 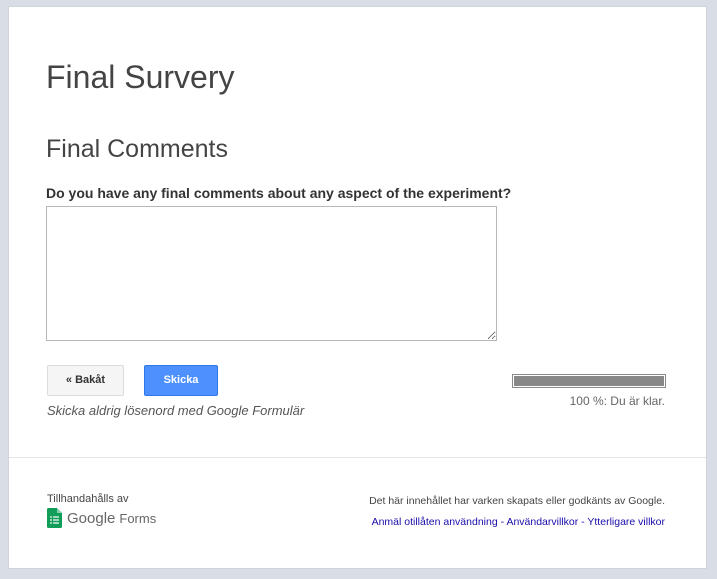 I want to click on logo-google-text: Google, so click(x=91, y=518).